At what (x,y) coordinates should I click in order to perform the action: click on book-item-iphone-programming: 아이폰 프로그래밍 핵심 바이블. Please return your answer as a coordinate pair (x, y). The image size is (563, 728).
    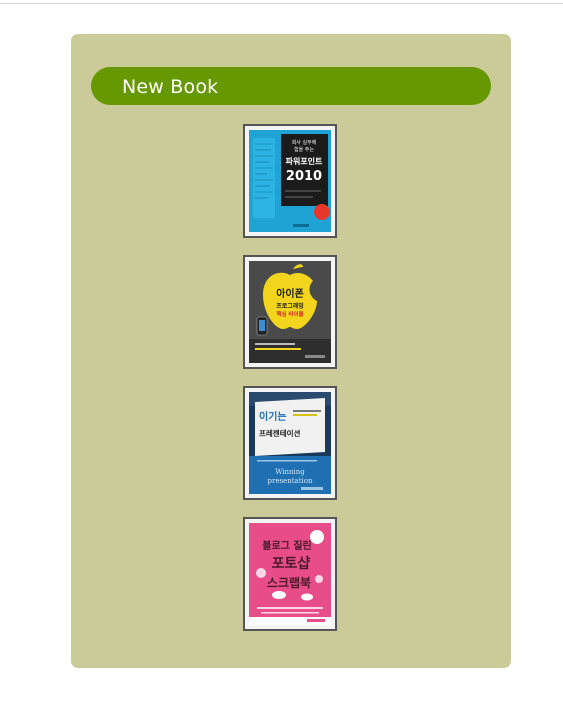
    Looking at the image, I should click on (290, 312).